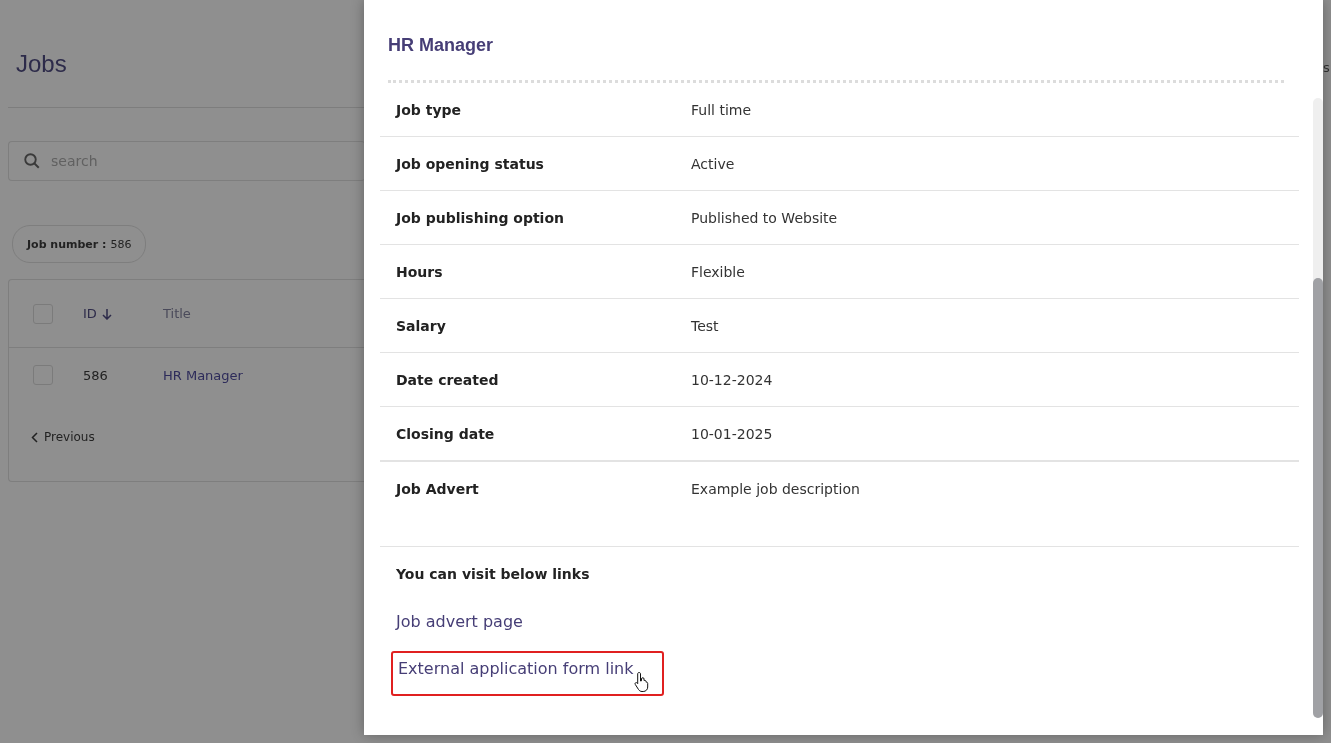 The width and height of the screenshot is (1331, 743). What do you see at coordinates (764, 217) in the screenshot?
I see `detail-value: Published to Website` at bounding box center [764, 217].